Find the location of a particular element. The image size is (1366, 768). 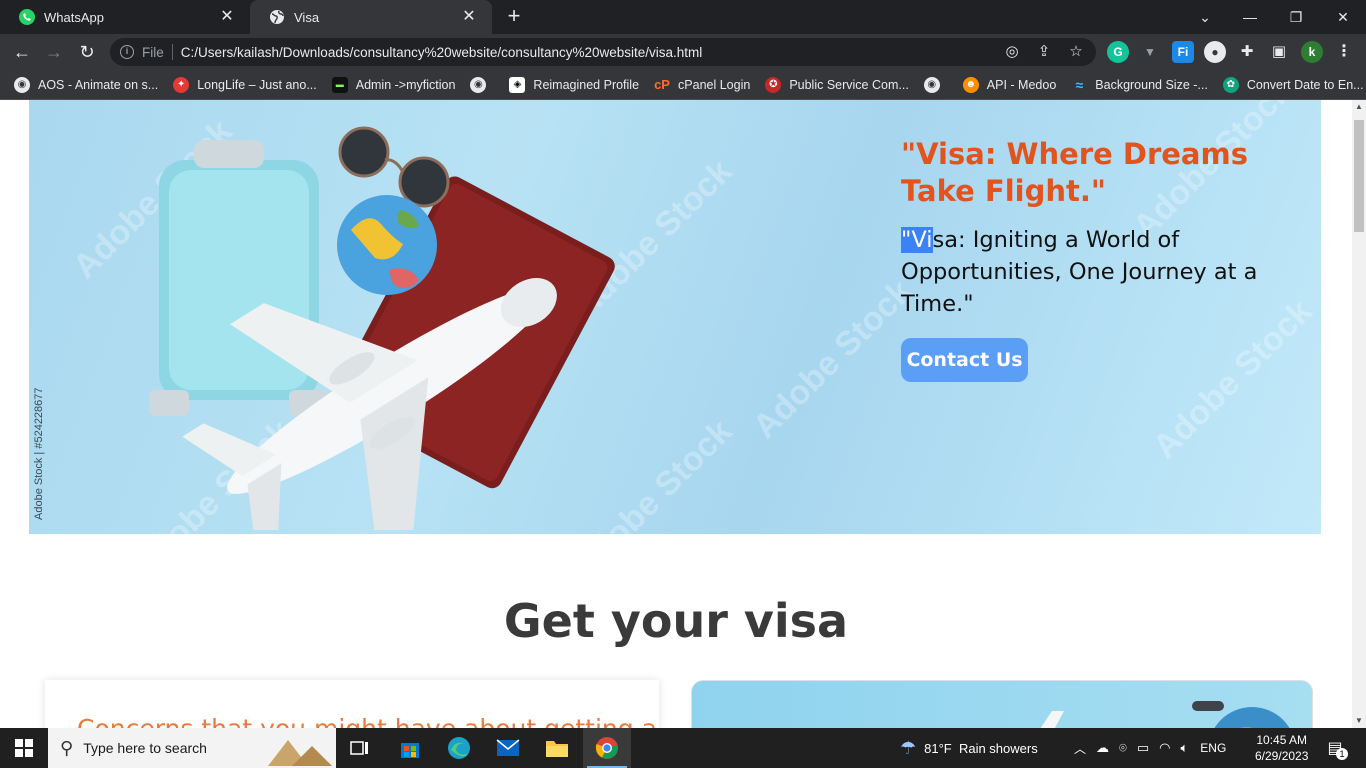

bookmark-globe: ◉ is located at coordinates (482, 84).